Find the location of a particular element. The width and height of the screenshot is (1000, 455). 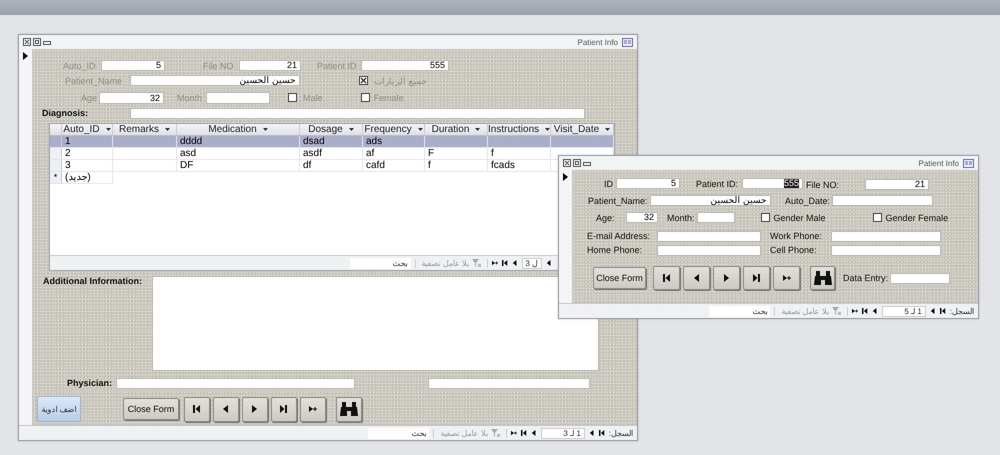

field-label: Additional Information: is located at coordinates (92, 281).